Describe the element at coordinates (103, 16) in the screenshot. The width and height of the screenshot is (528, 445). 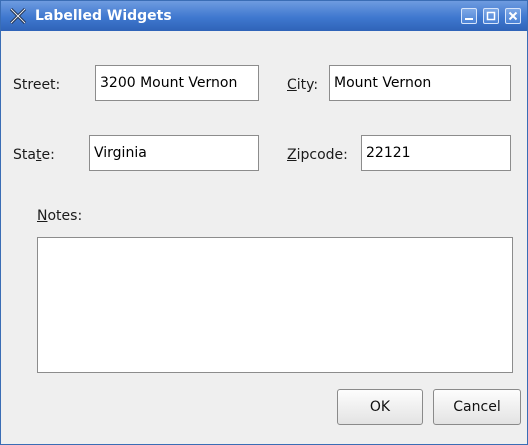
I see `window-title: Labelled Widgets` at that location.